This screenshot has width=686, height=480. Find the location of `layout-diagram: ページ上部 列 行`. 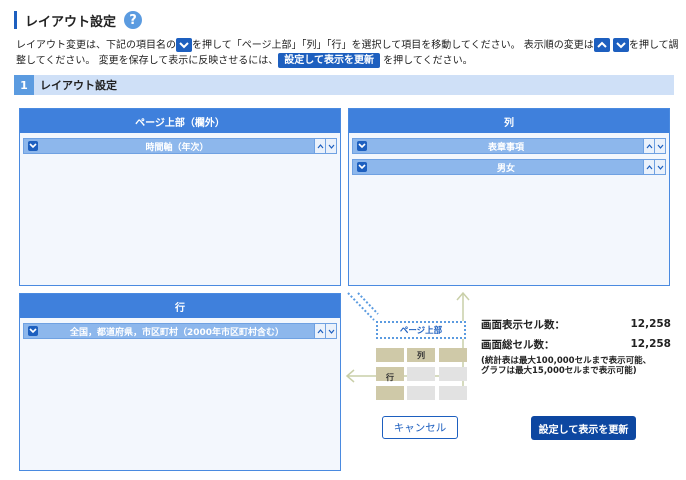

layout-diagram: ページ上部 列 行 is located at coordinates (409, 350).